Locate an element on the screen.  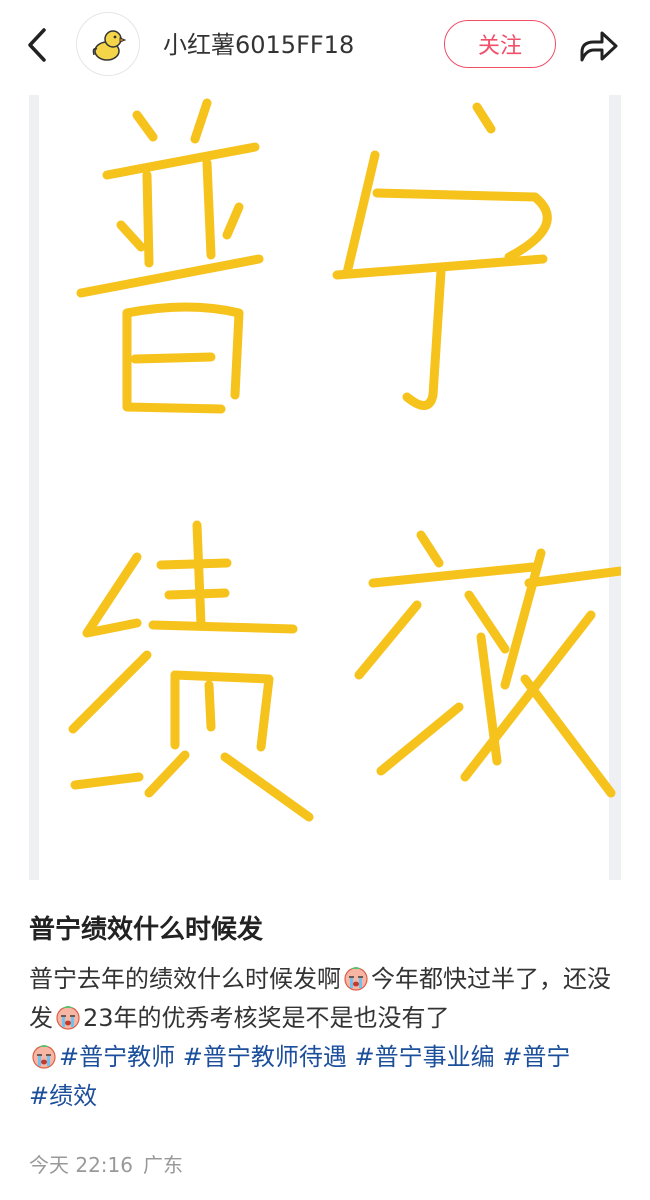
back-button is located at coordinates (38, 45).